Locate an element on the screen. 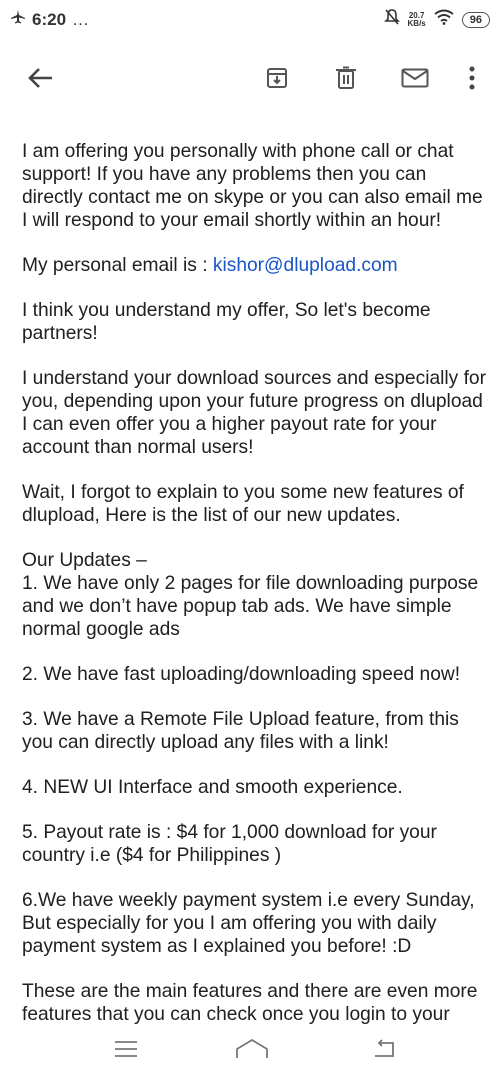 The width and height of the screenshot is (504, 1080). clock: 6:20 is located at coordinates (49, 19).